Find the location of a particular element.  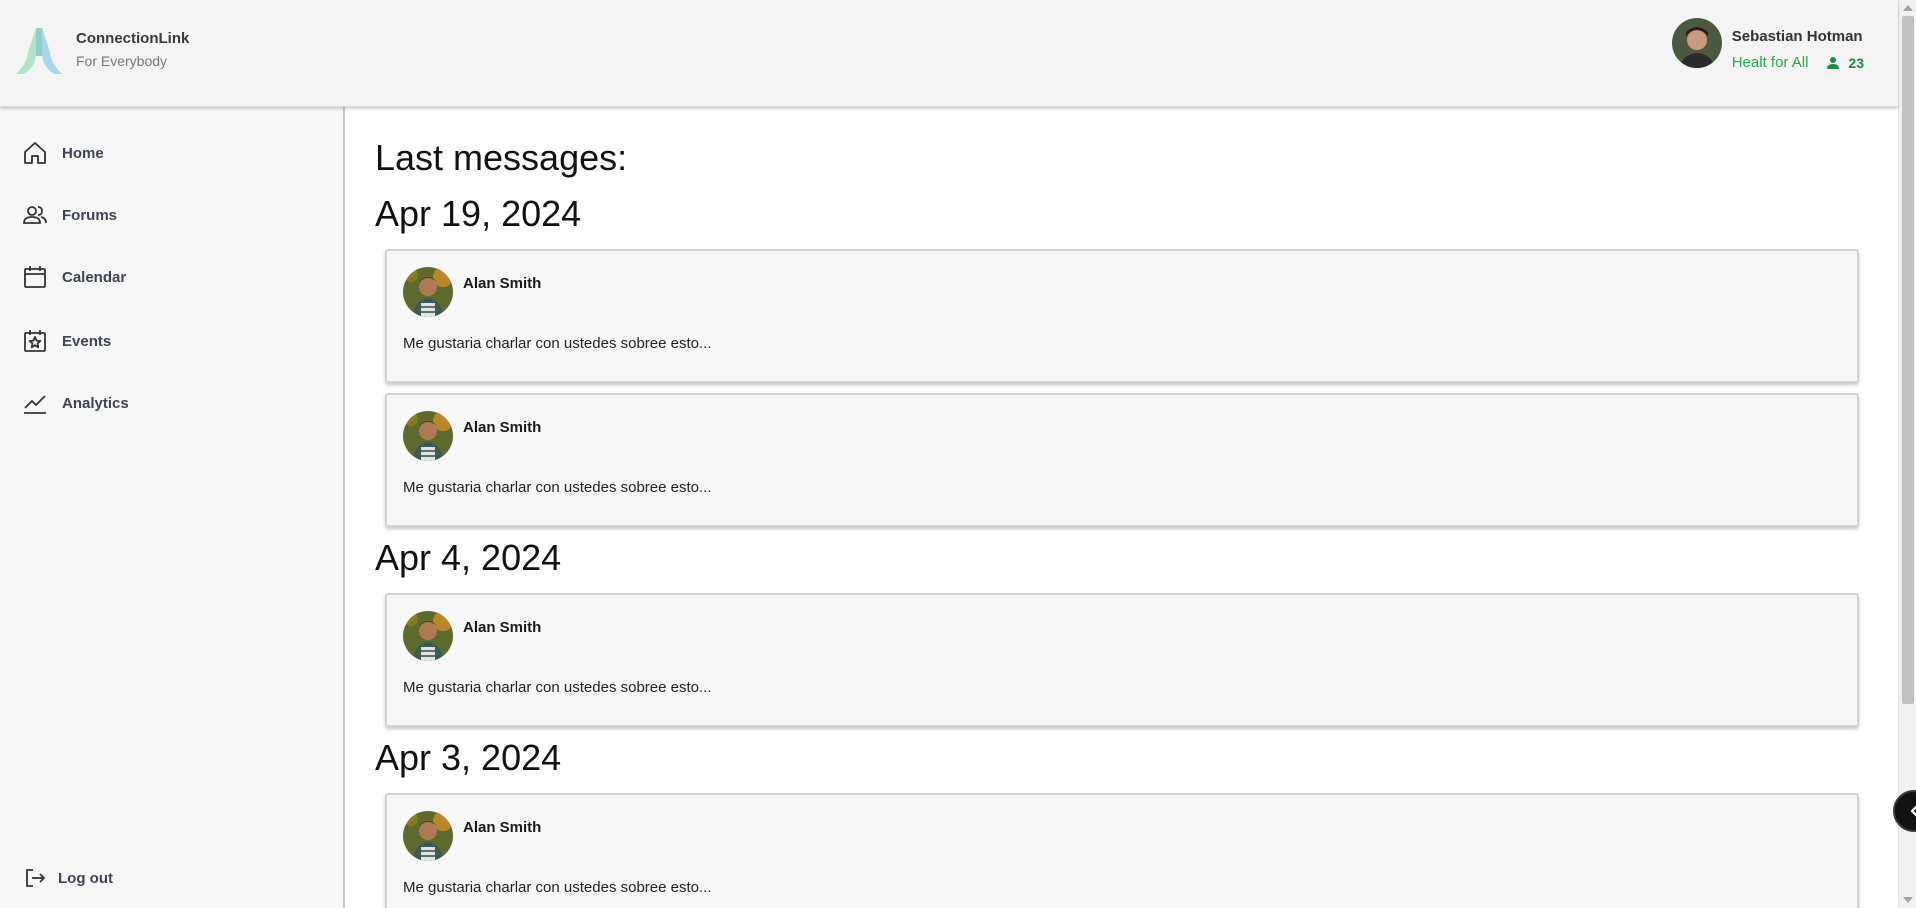

page-title: Last messages: is located at coordinates (501, 157).